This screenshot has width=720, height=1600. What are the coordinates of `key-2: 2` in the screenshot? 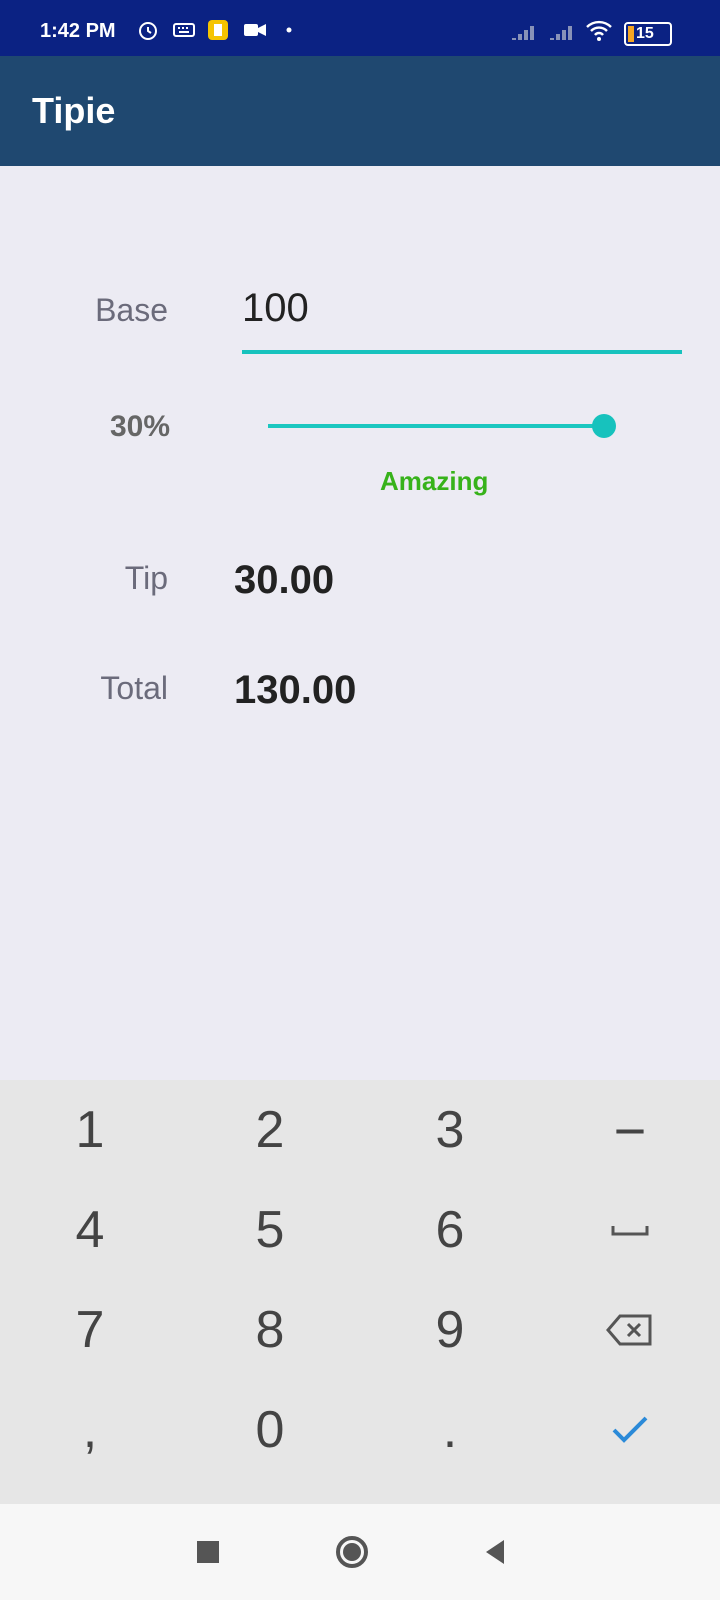 It's located at (270, 1130).